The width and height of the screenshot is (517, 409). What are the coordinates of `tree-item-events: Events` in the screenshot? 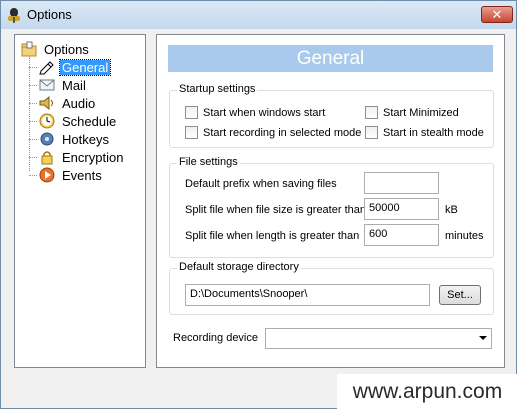 It's located at (71, 175).